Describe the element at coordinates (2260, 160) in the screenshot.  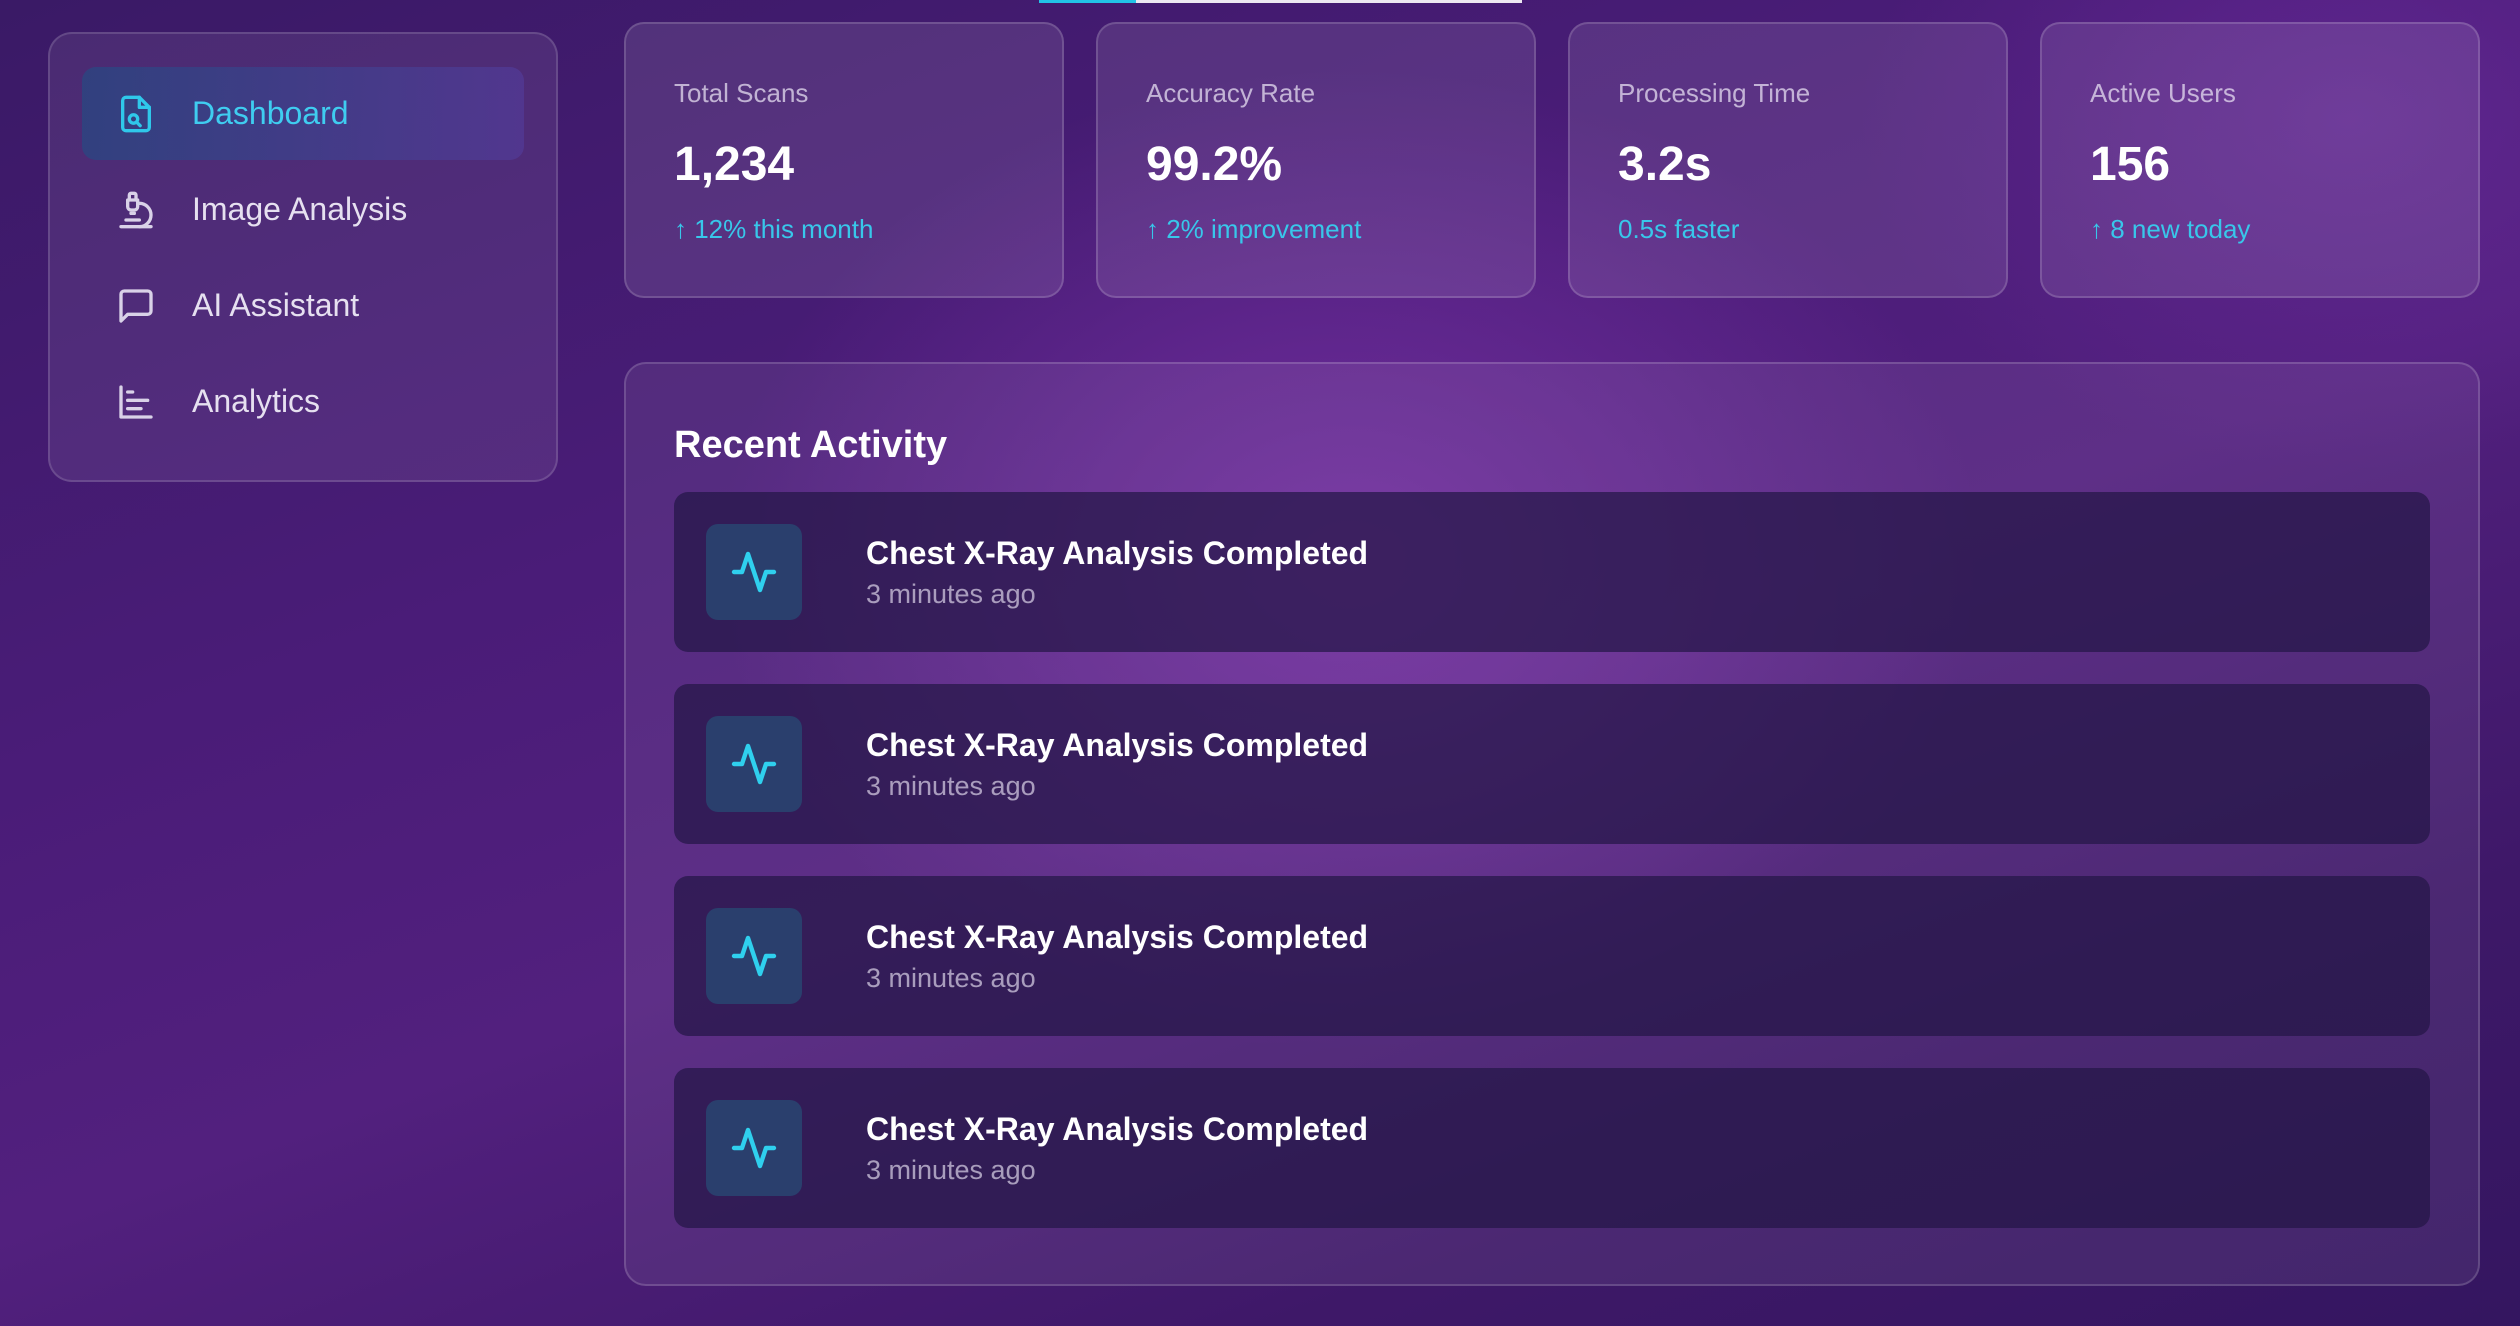
I see `stat-card-active-users: Active Users 156 ↑ 8 new today` at that location.